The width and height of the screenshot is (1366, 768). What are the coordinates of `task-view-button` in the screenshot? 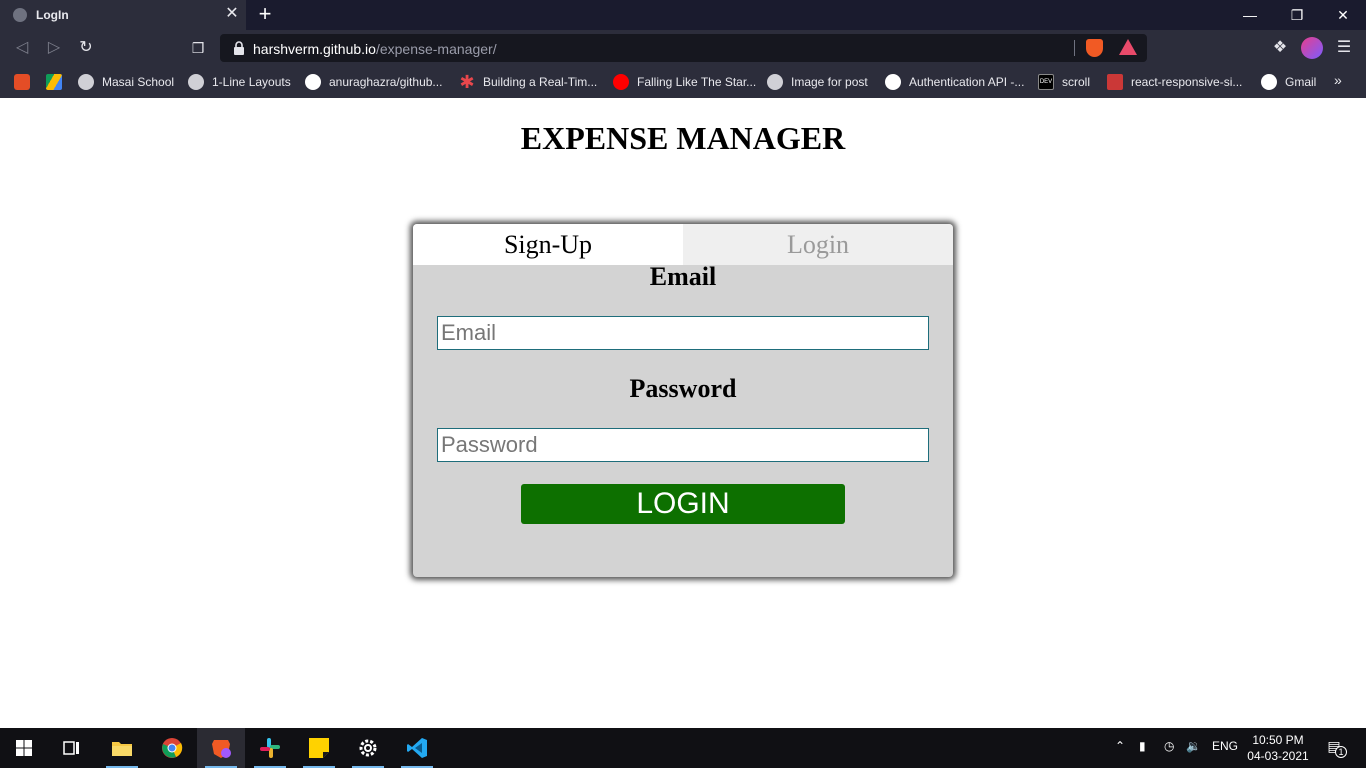 It's located at (72, 748).